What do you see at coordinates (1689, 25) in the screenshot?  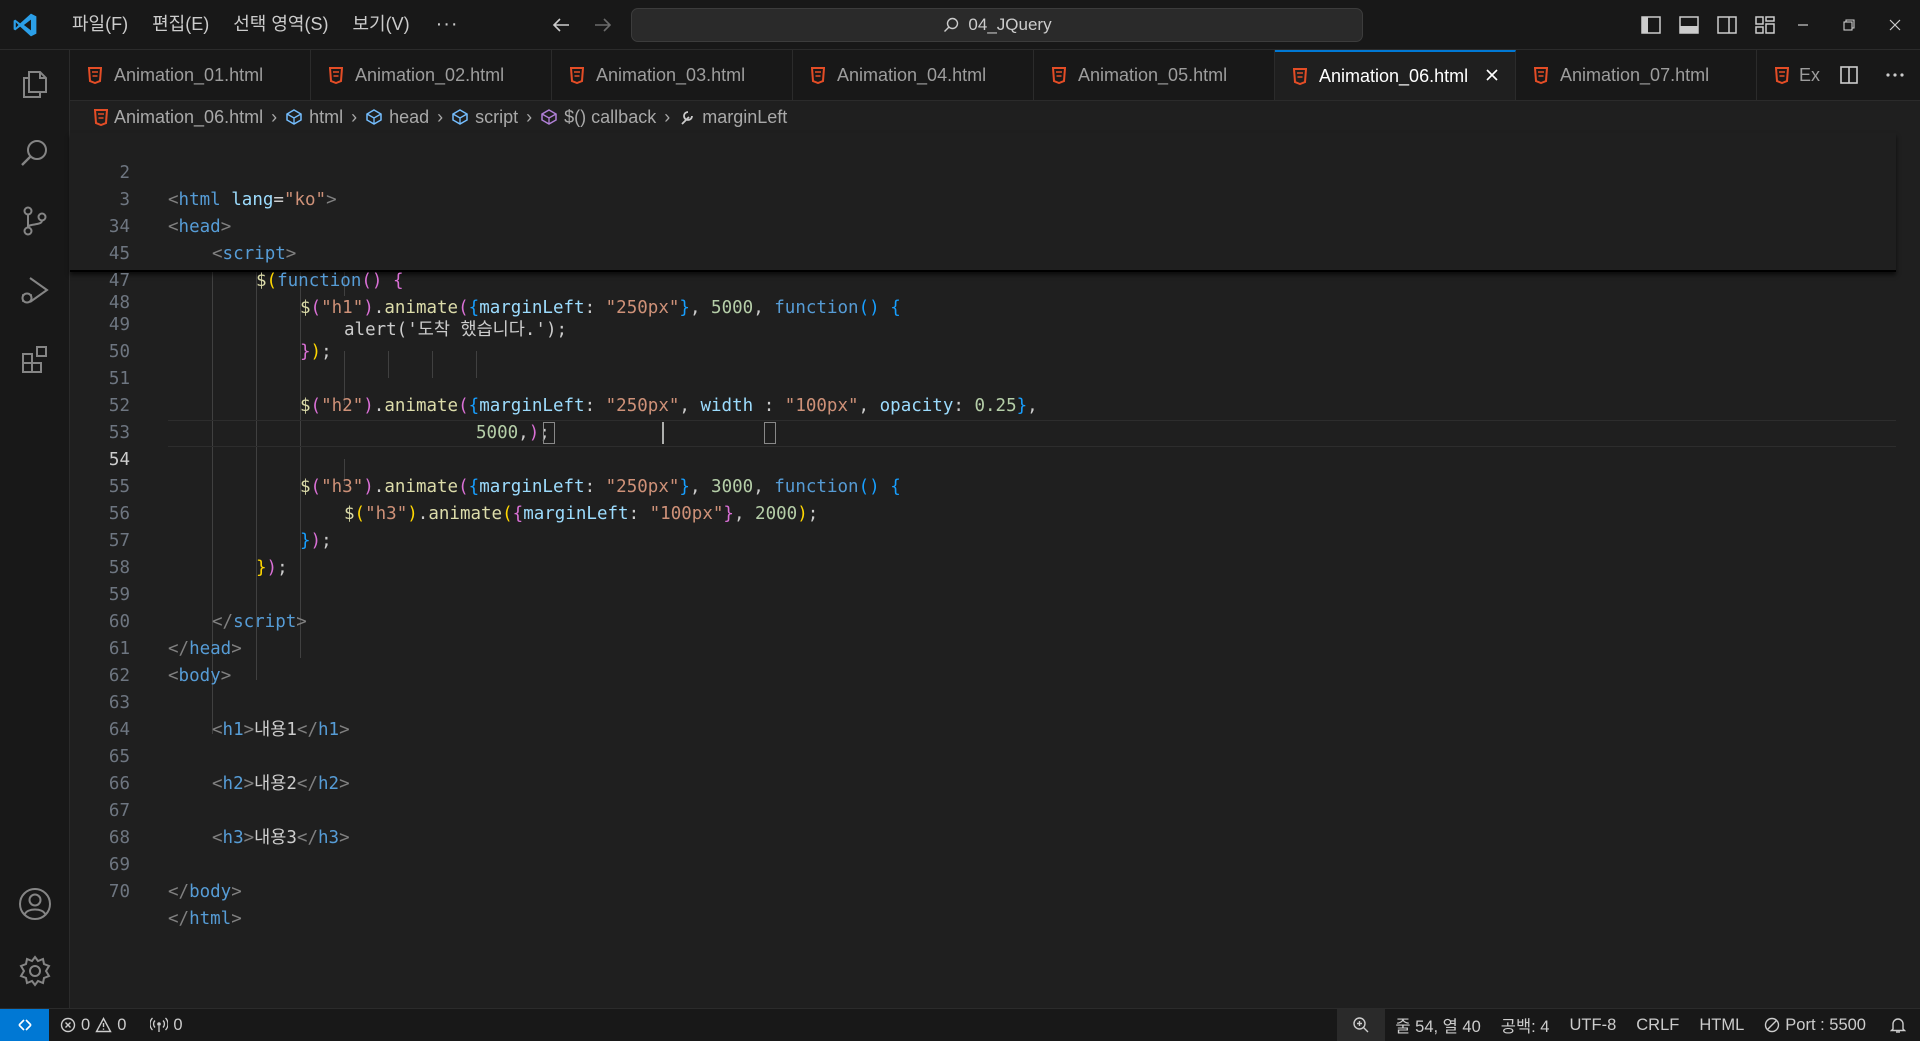 I see `toggle-panel-icon` at bounding box center [1689, 25].